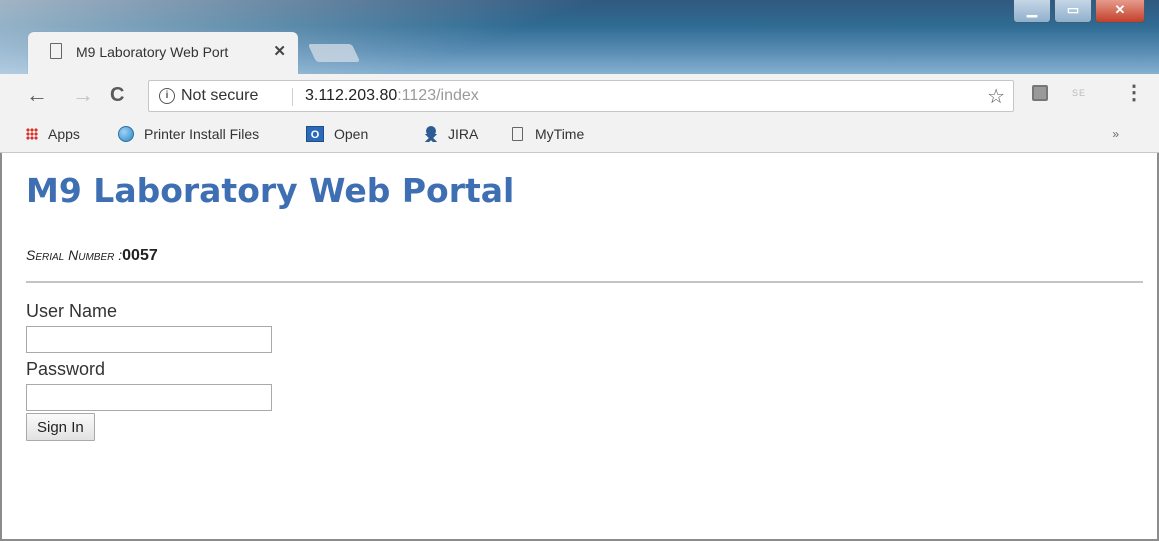  I want to click on active-tab: M9 Laboratory Web Port ✕, so click(163, 53).